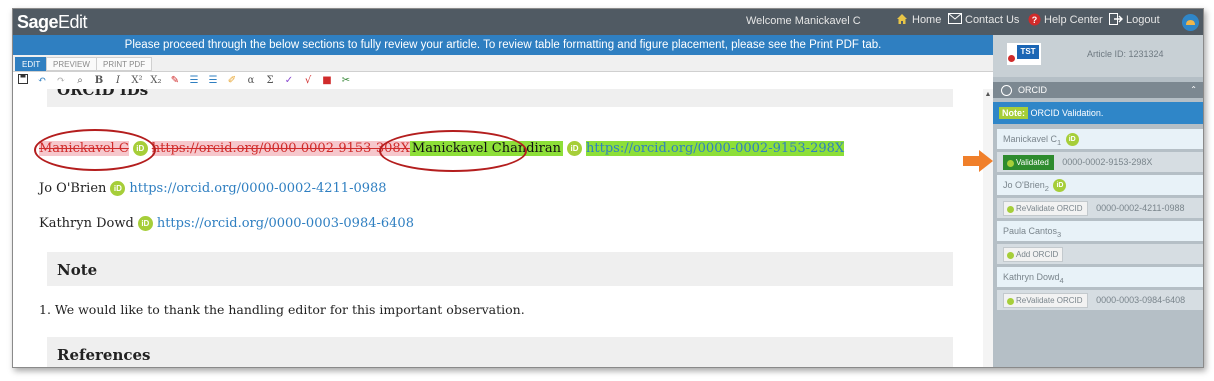  I want to click on author-action-row: Validated 0000-0002-9153-298X, so click(1100, 162).